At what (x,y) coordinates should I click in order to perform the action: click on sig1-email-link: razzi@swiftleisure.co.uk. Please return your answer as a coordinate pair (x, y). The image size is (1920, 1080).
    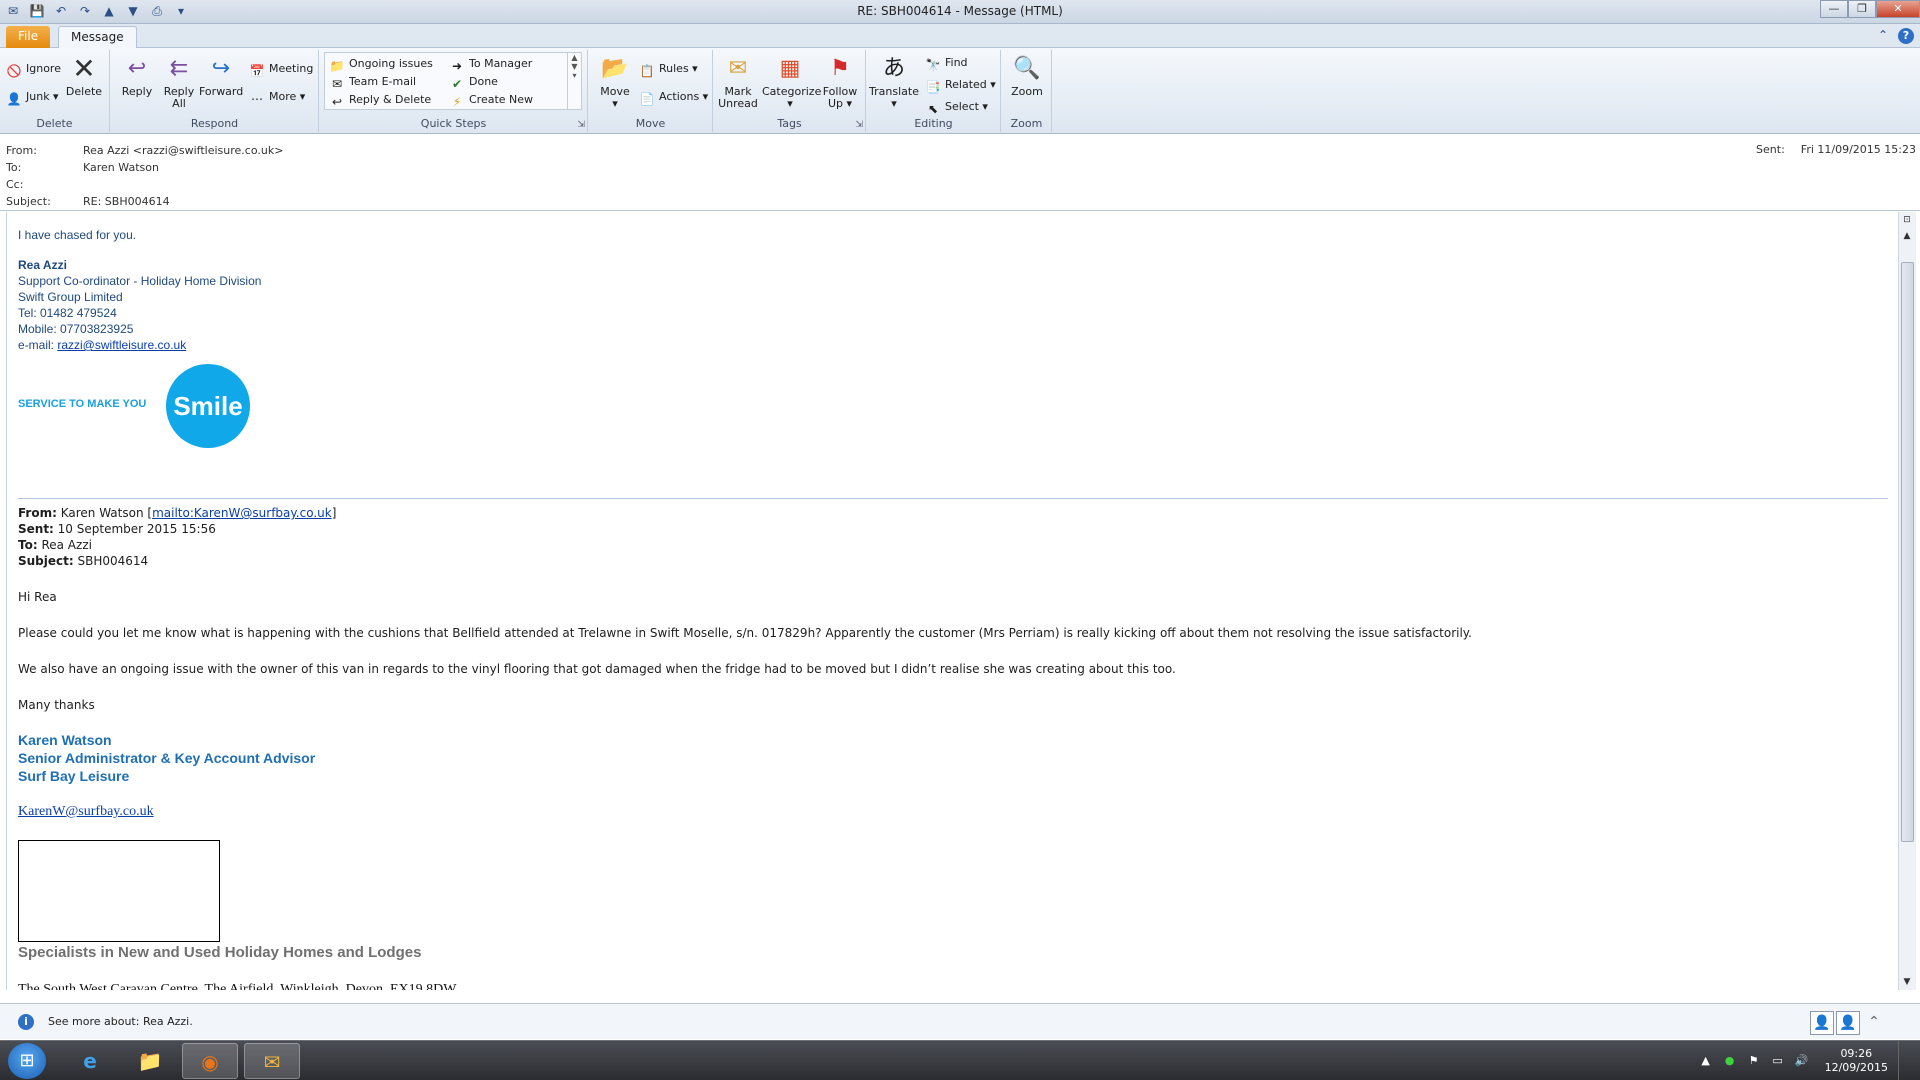
    Looking at the image, I should click on (121, 345).